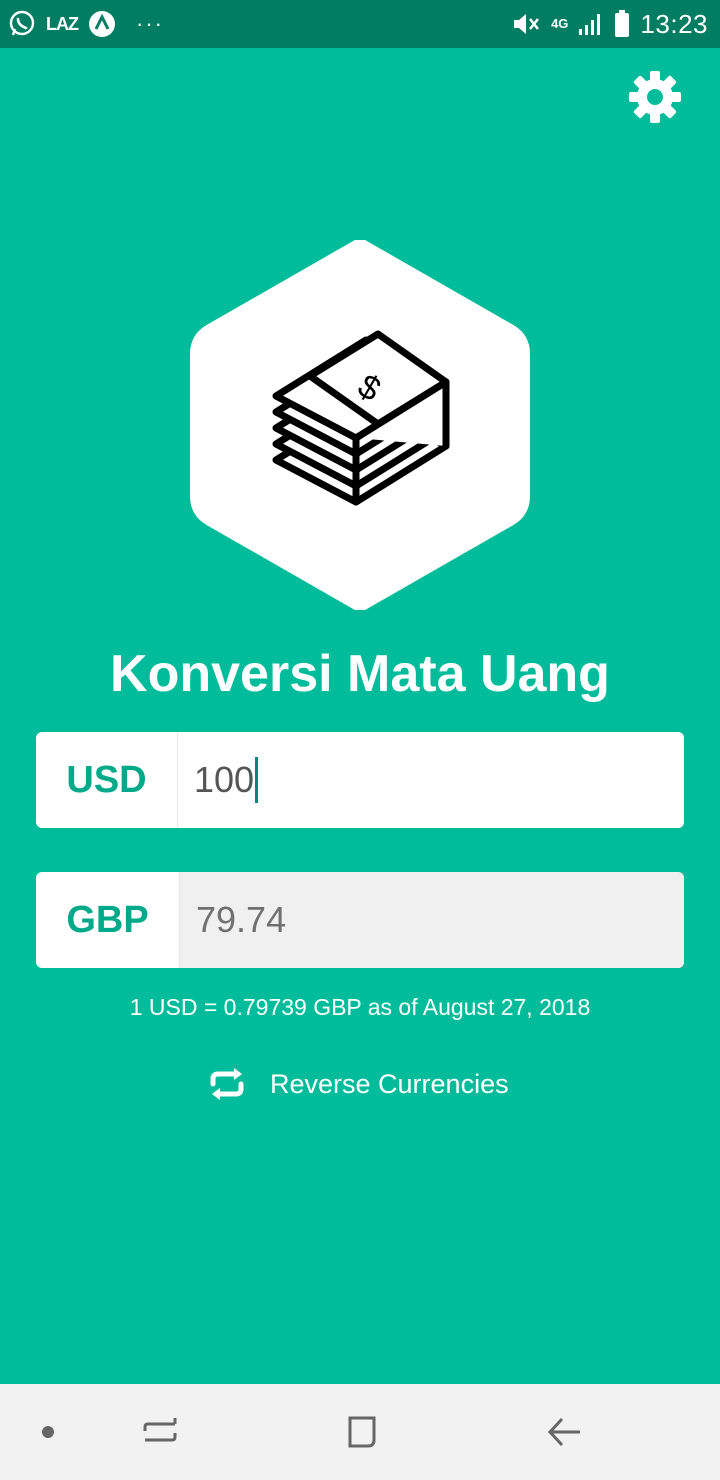 This screenshot has width=720, height=1480. Describe the element at coordinates (389, 1083) in the screenshot. I see `reverse-currencies-label: Reverse Currencies` at that location.